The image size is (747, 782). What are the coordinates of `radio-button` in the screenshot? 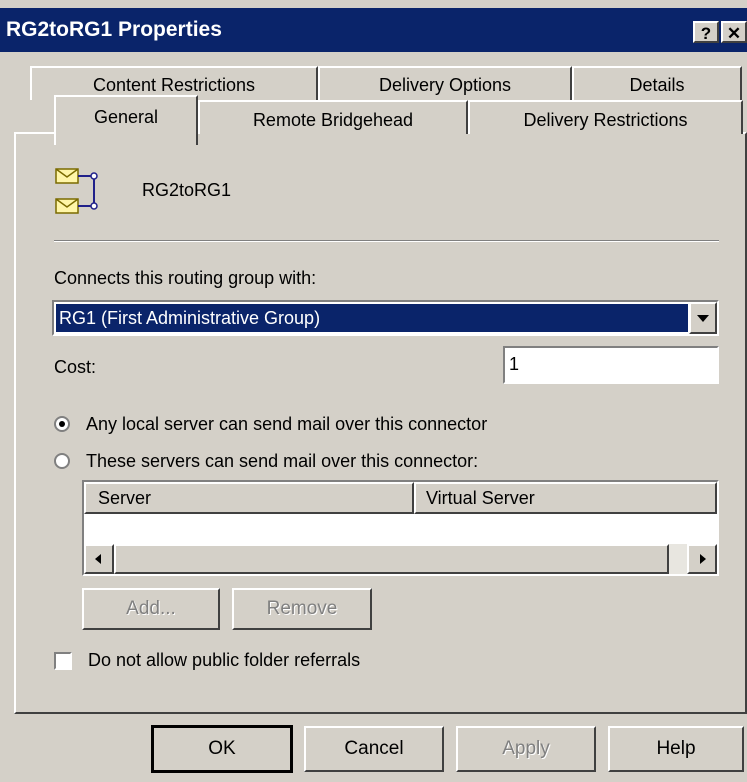 It's located at (62, 461).